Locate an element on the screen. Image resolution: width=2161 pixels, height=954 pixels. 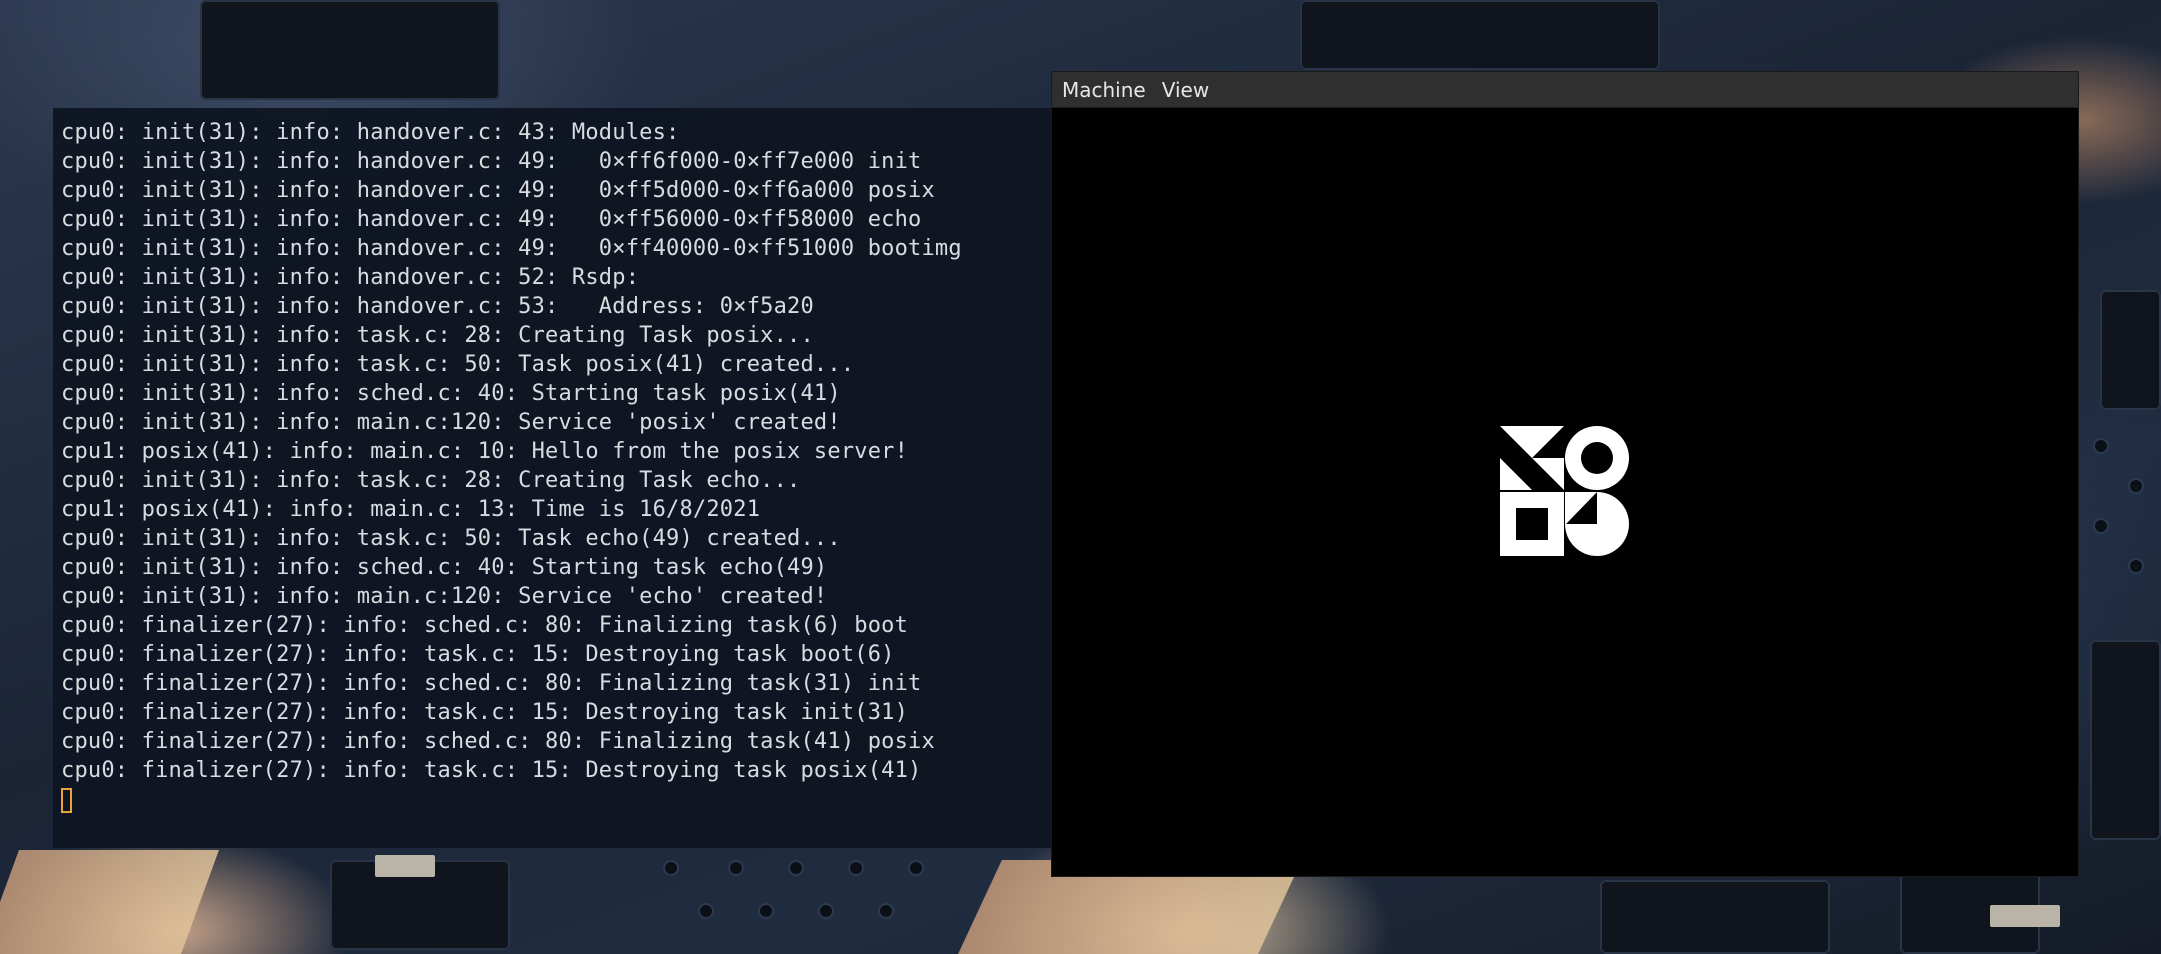
menu-bar: Machine View is located at coordinates (1565, 90).